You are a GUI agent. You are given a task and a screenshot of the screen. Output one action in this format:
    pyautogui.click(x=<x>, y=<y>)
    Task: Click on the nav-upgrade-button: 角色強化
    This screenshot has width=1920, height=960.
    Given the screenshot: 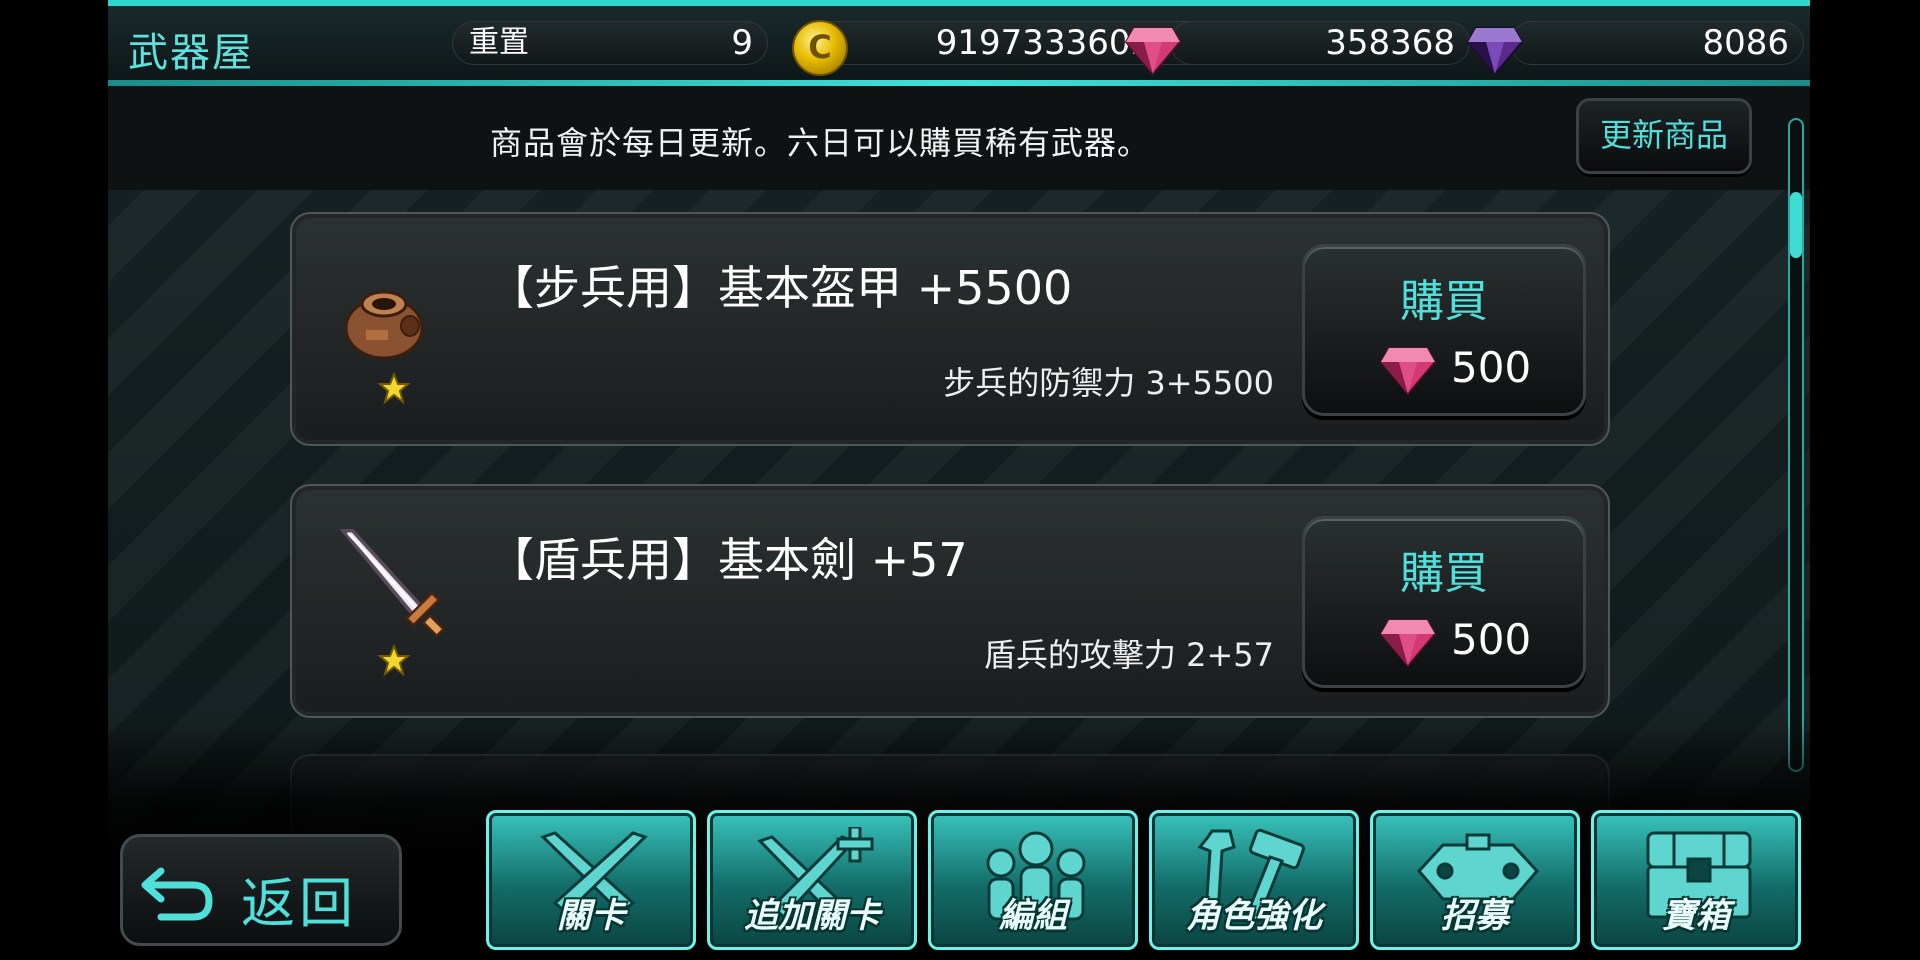 What is the action you would take?
    pyautogui.click(x=1254, y=880)
    